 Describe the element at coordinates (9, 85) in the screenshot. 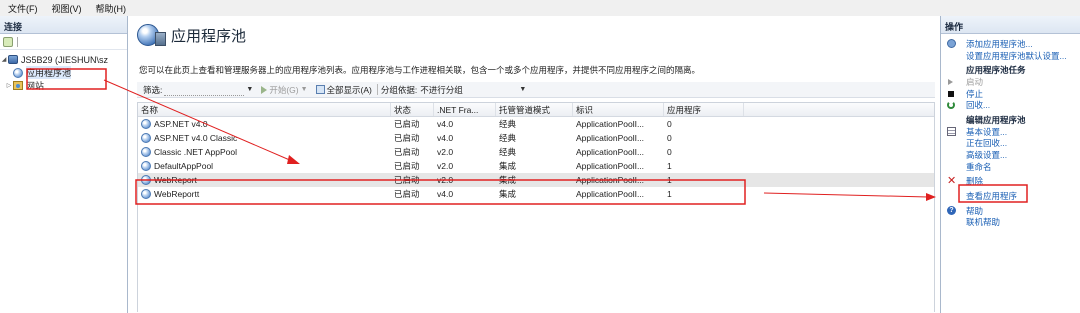

I see `expand-triangle-icon: ▷` at that location.